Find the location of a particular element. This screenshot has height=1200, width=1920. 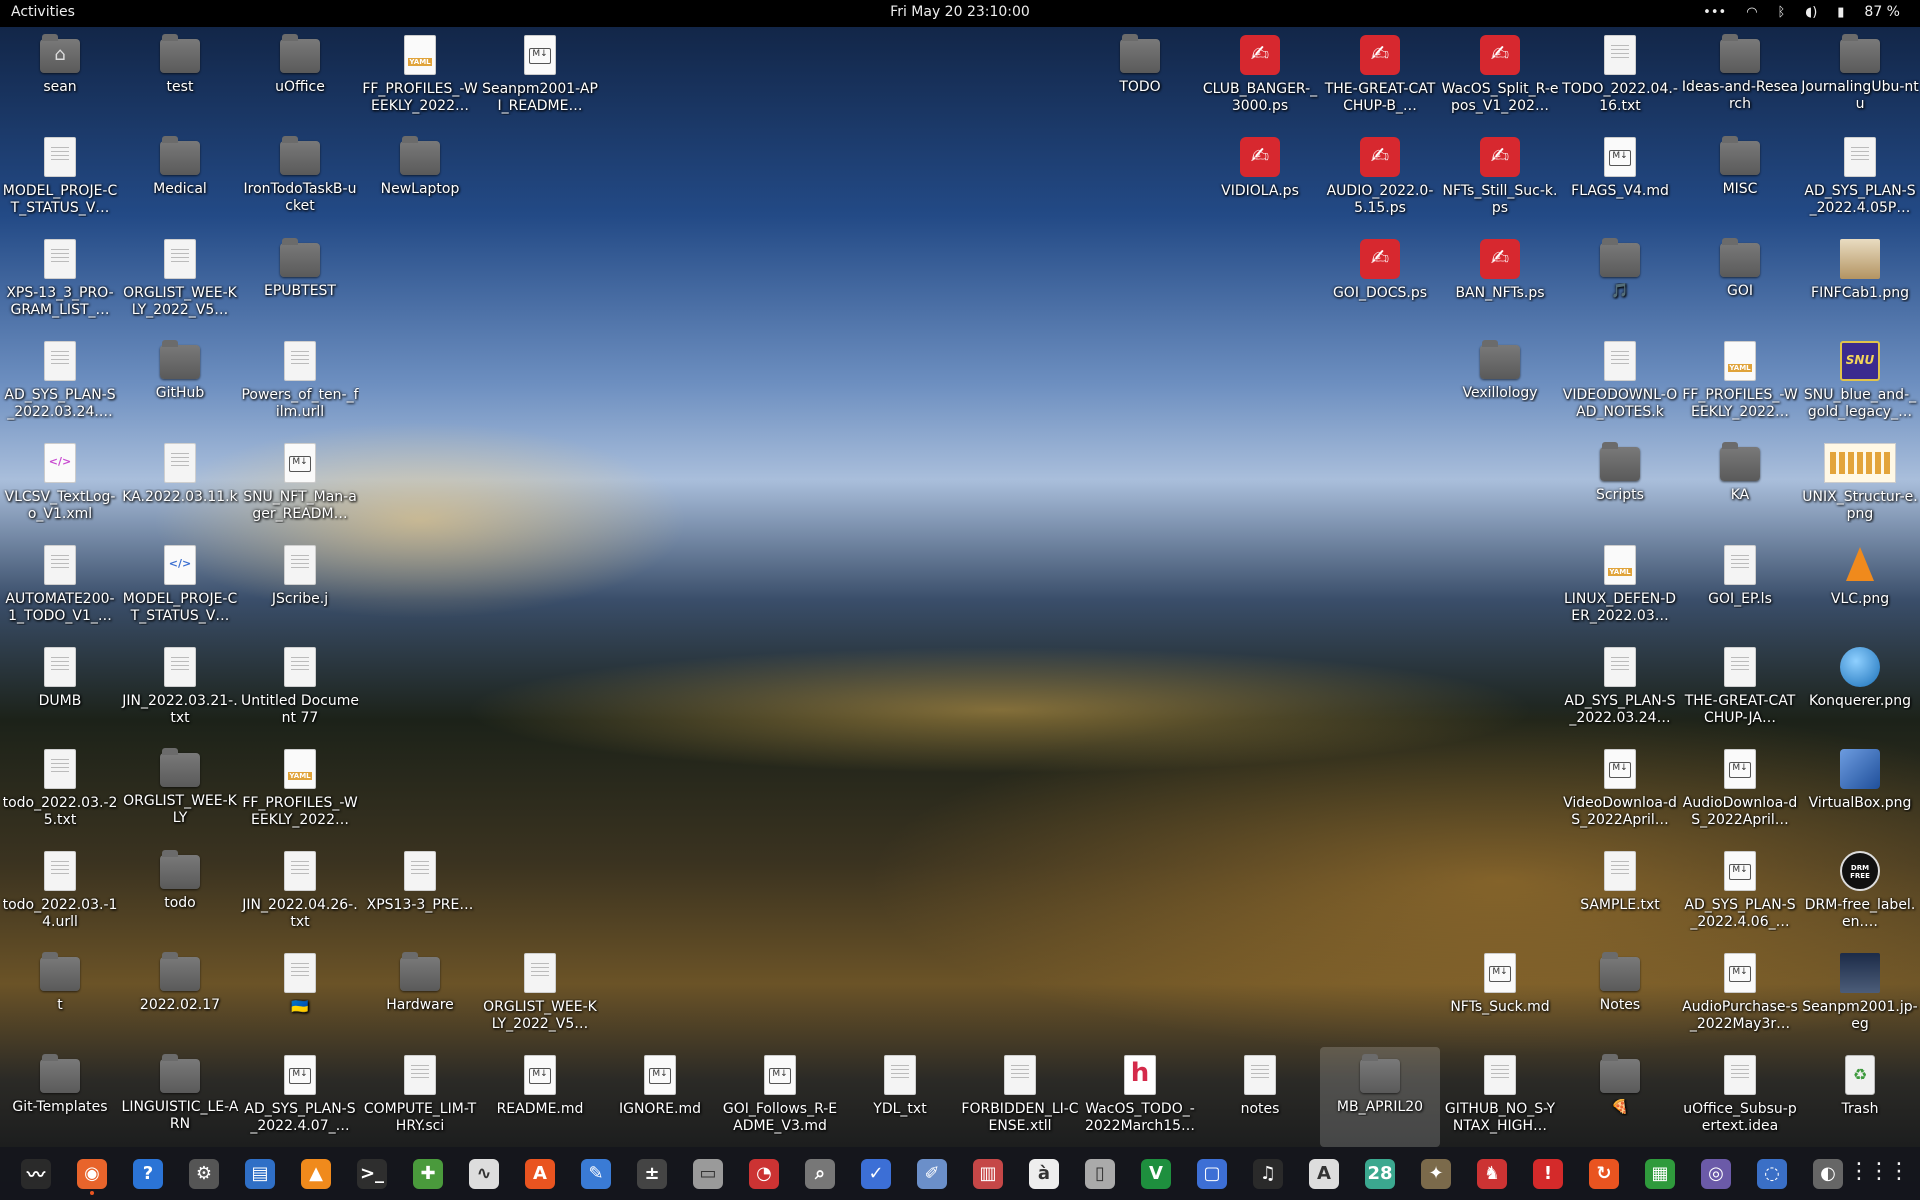

desktop-icon: MISC is located at coordinates (1740, 179).